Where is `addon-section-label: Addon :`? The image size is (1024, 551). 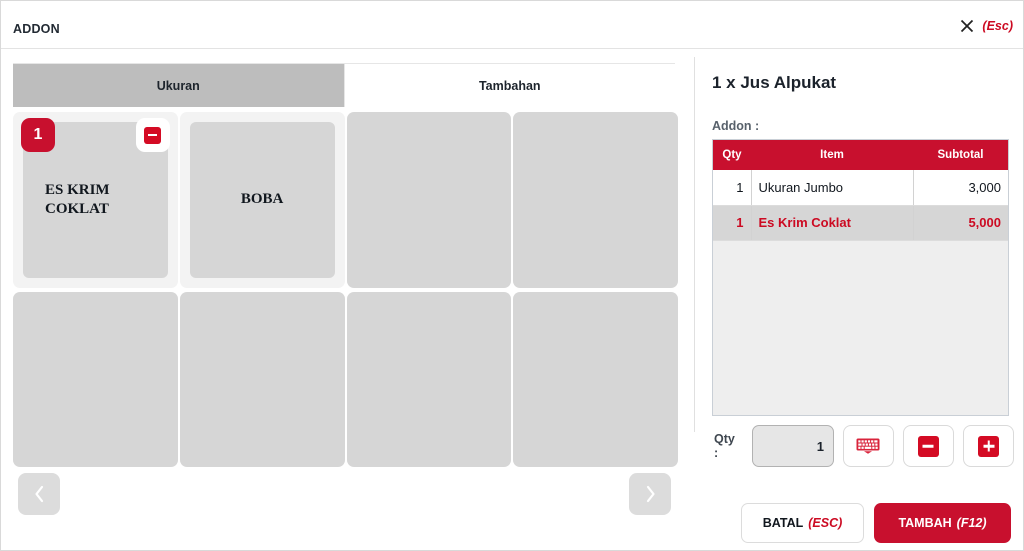 addon-section-label: Addon : is located at coordinates (736, 126).